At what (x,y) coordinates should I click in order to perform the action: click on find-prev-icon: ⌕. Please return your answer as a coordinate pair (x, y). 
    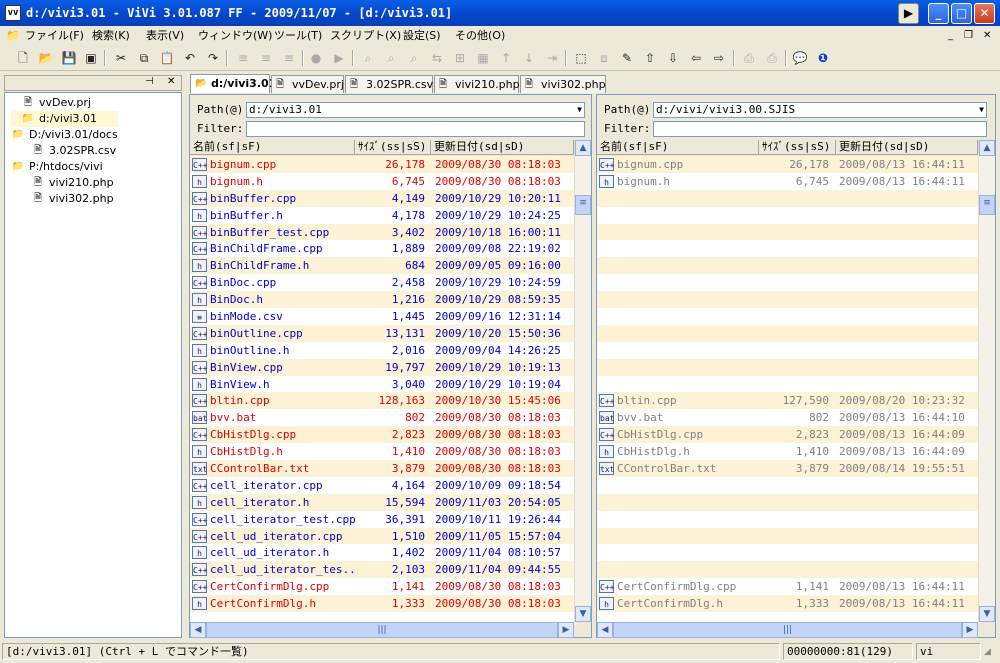
    Looking at the image, I should click on (414, 58).